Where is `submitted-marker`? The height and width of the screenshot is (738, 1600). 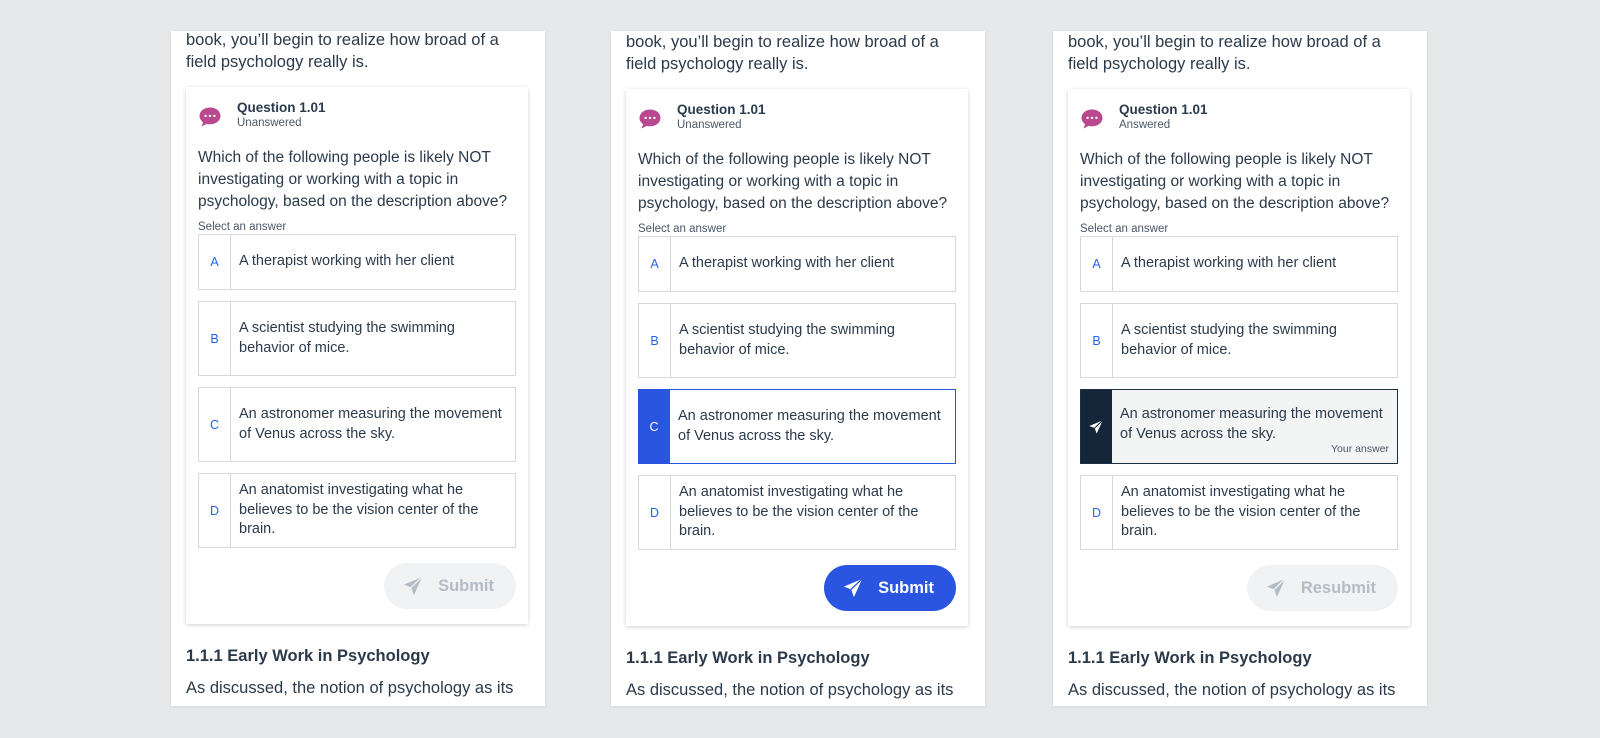
submitted-marker is located at coordinates (1096, 426).